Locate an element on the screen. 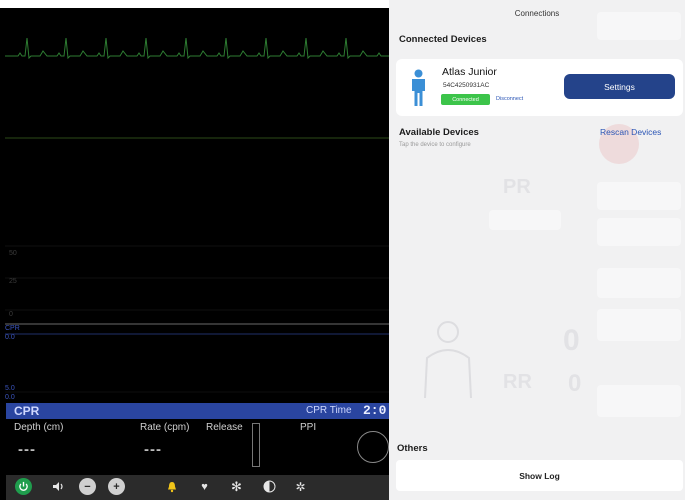 The width and height of the screenshot is (685, 500). show-log-button: Show Log is located at coordinates (539, 475).